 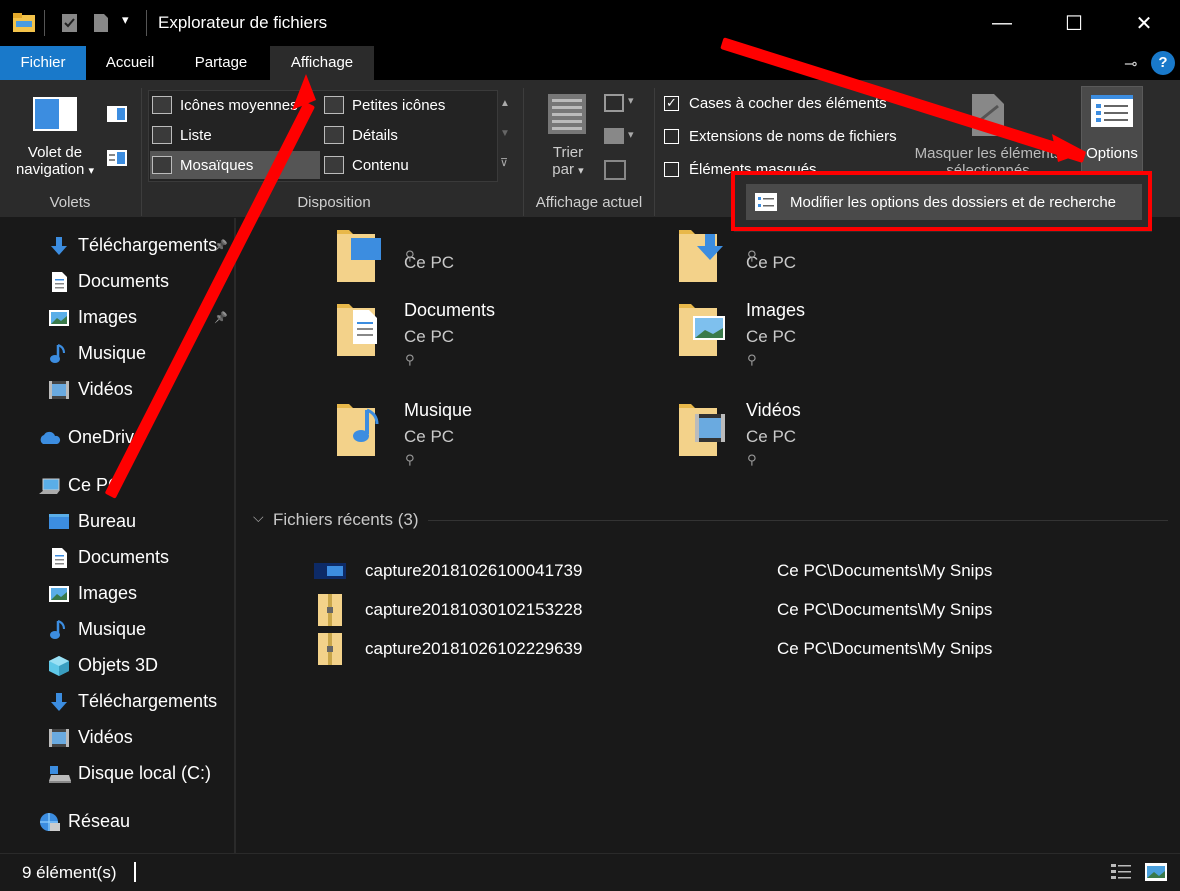 I want to click on pin-icon: ⚲, so click(x=410, y=359).